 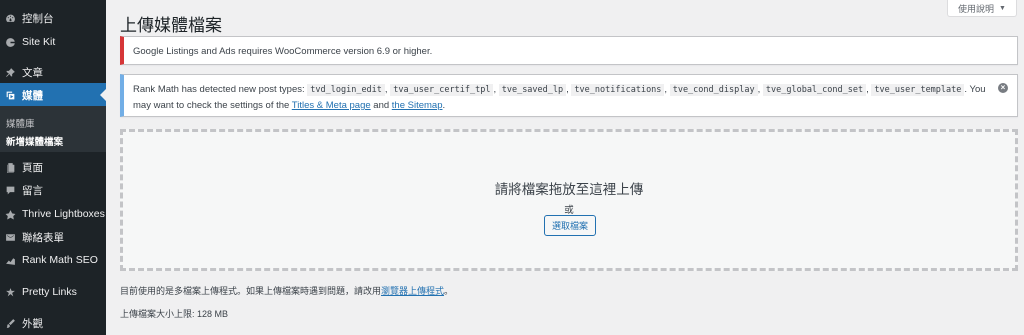 What do you see at coordinates (103, 95) in the screenshot?
I see `active-indicator` at bounding box center [103, 95].